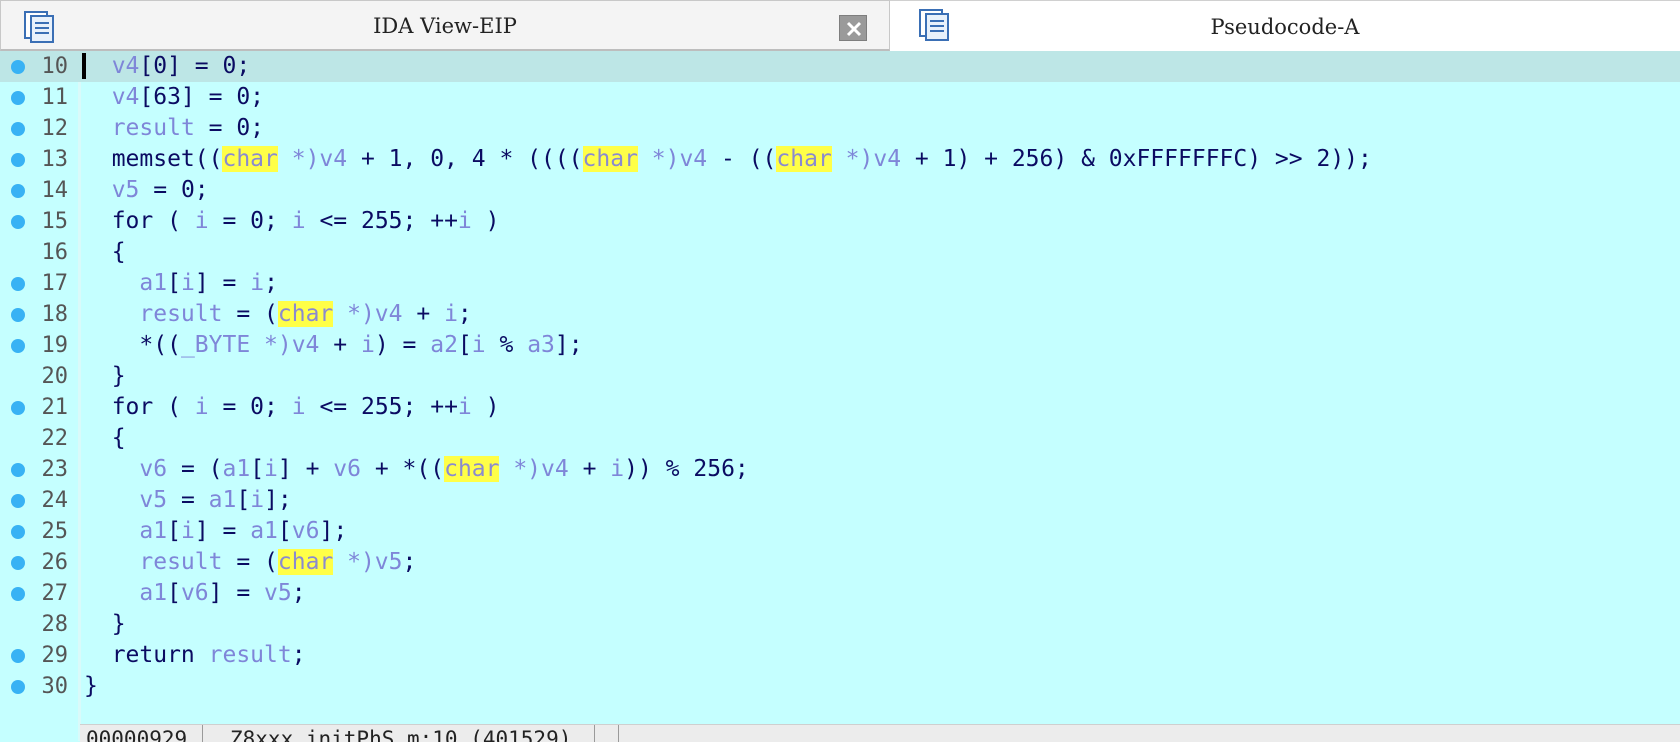  What do you see at coordinates (741, 159) in the screenshot?
I see `code-token: - ((` at bounding box center [741, 159].